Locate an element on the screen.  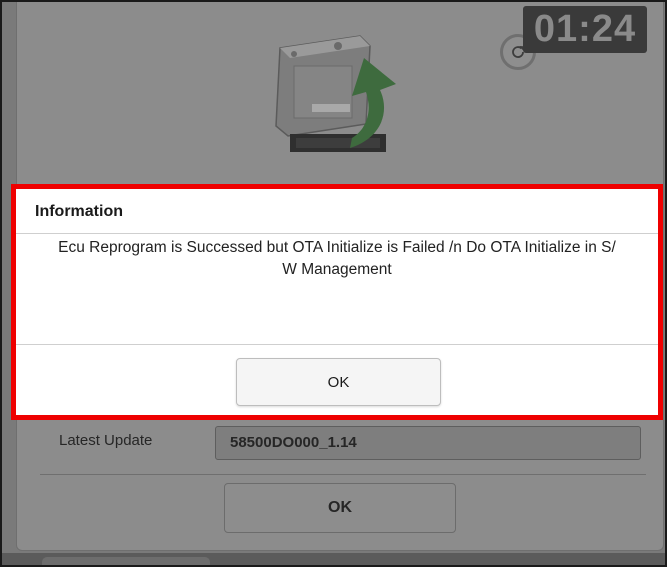
dialog-title: Information is located at coordinates (79, 211).